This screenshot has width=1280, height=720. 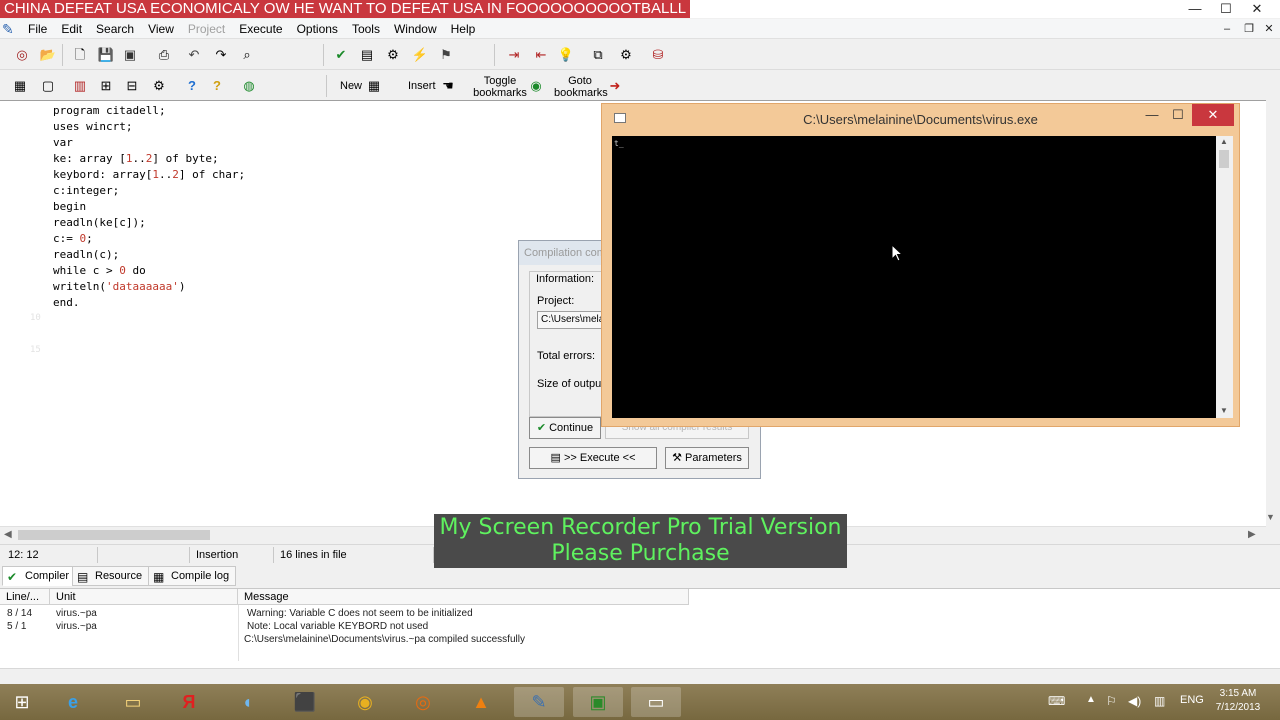 I want to click on clock: 3:15 AM 7/12/2013, so click(x=1238, y=701).